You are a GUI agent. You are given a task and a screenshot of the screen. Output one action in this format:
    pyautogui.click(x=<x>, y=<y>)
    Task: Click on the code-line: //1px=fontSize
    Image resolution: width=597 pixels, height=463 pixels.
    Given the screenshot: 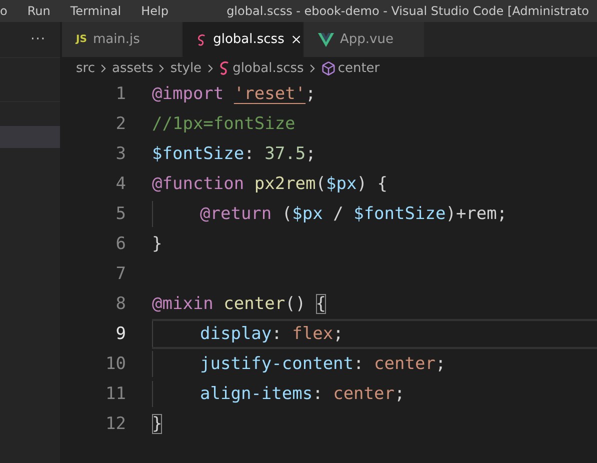 What is the action you would take?
    pyautogui.click(x=224, y=124)
    